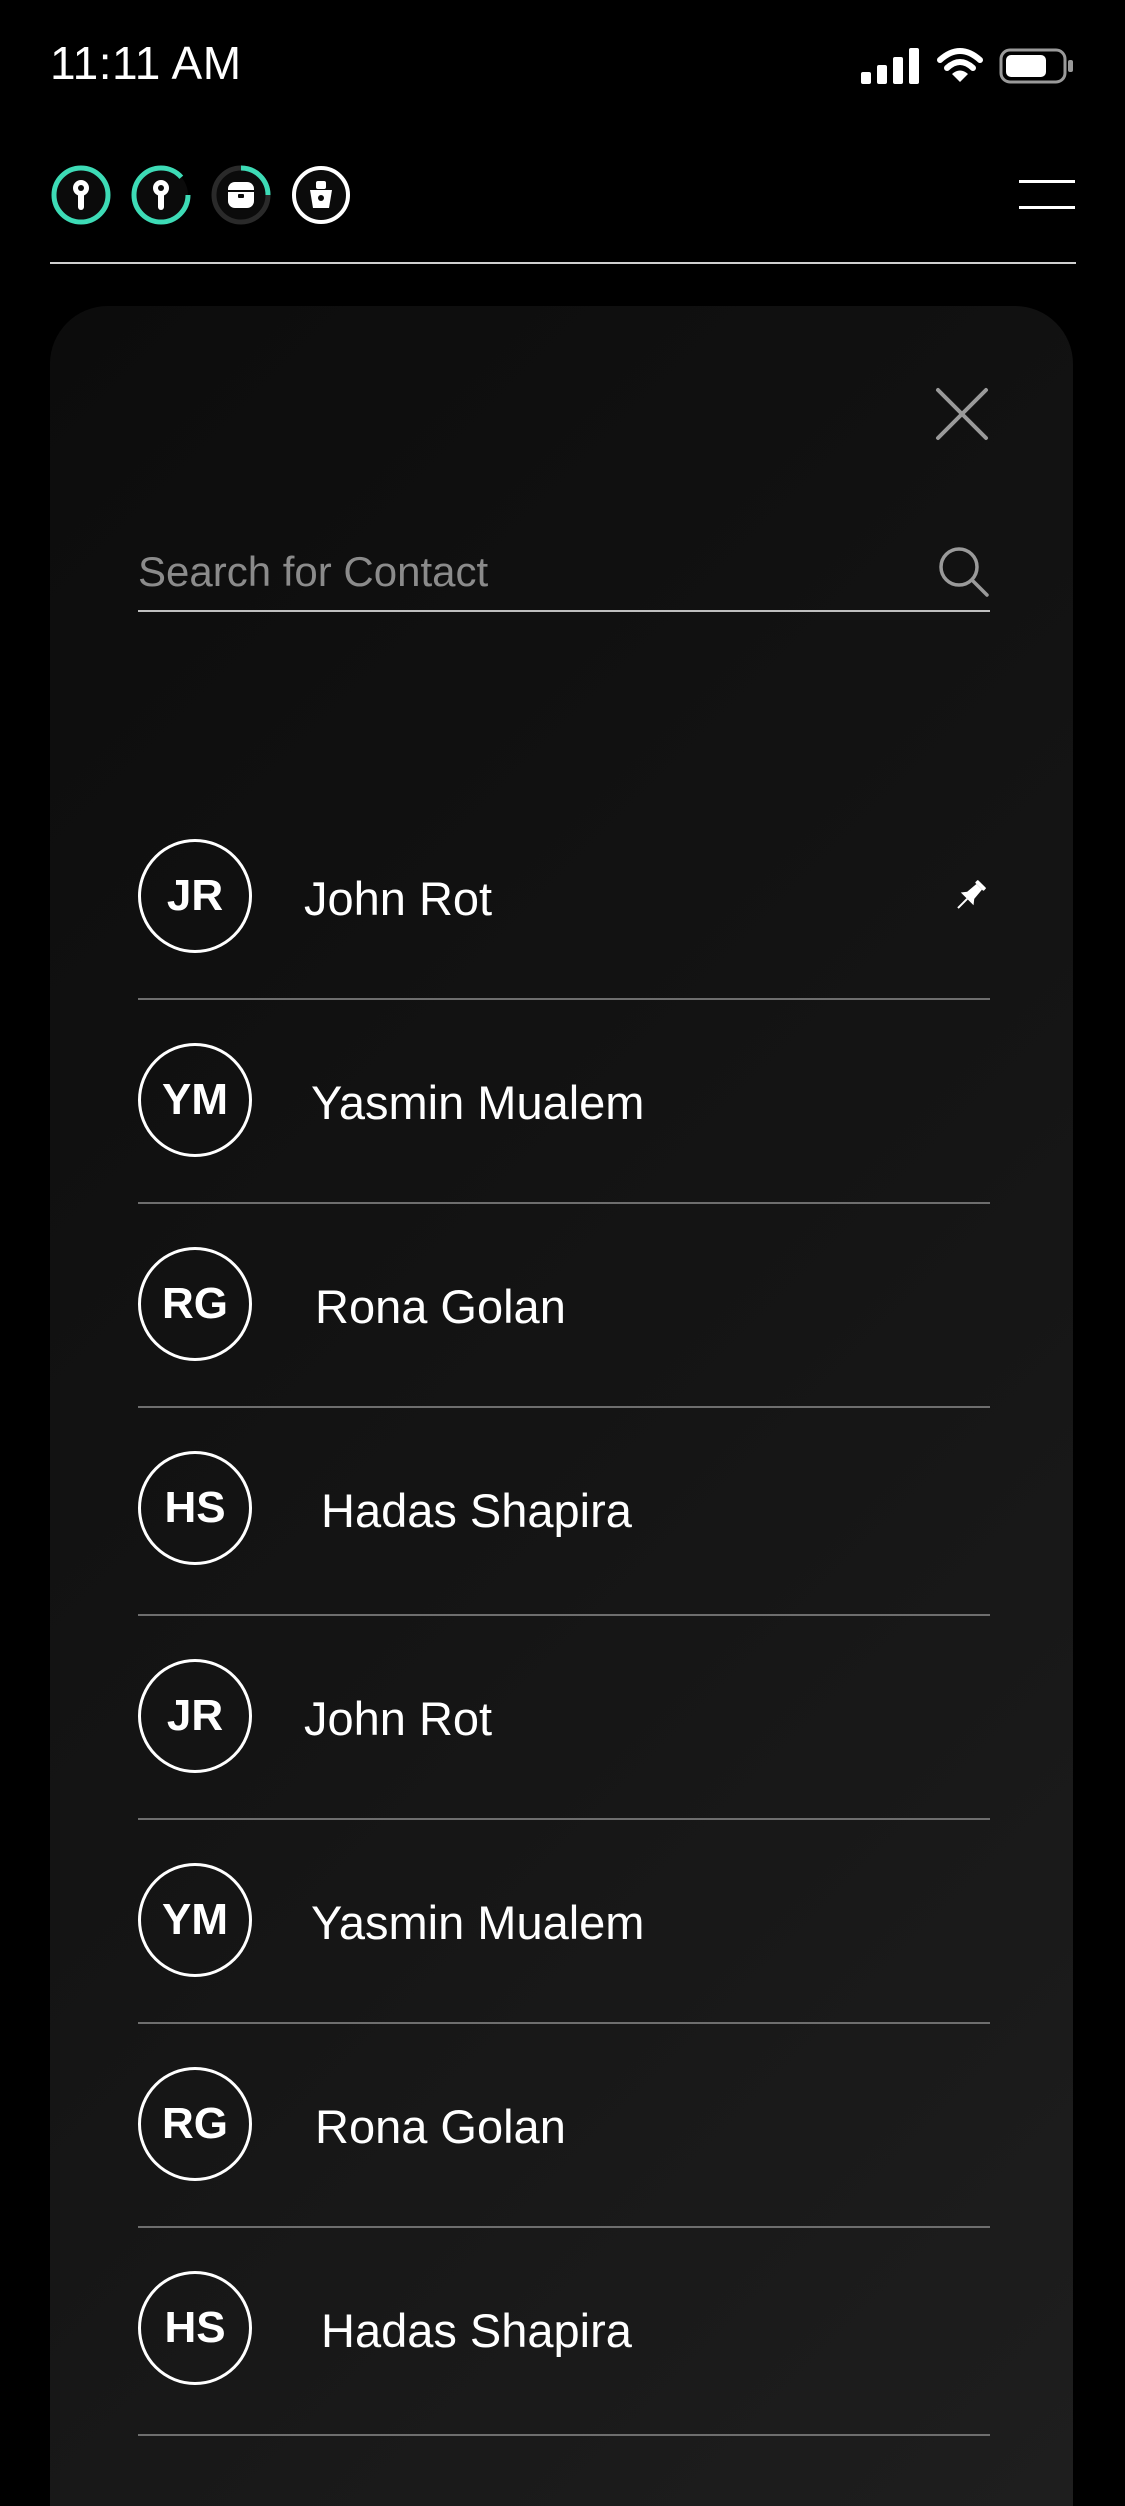 The width and height of the screenshot is (1125, 2506). What do you see at coordinates (563, 263) in the screenshot?
I see `header-divider` at bounding box center [563, 263].